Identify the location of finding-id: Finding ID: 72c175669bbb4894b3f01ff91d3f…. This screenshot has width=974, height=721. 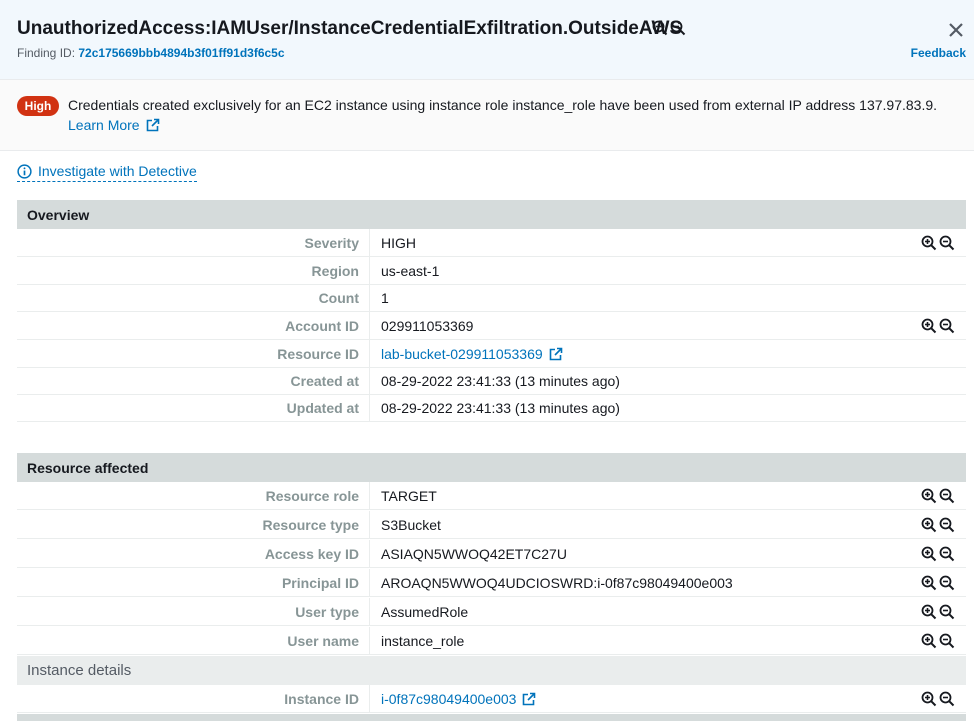
(151, 53).